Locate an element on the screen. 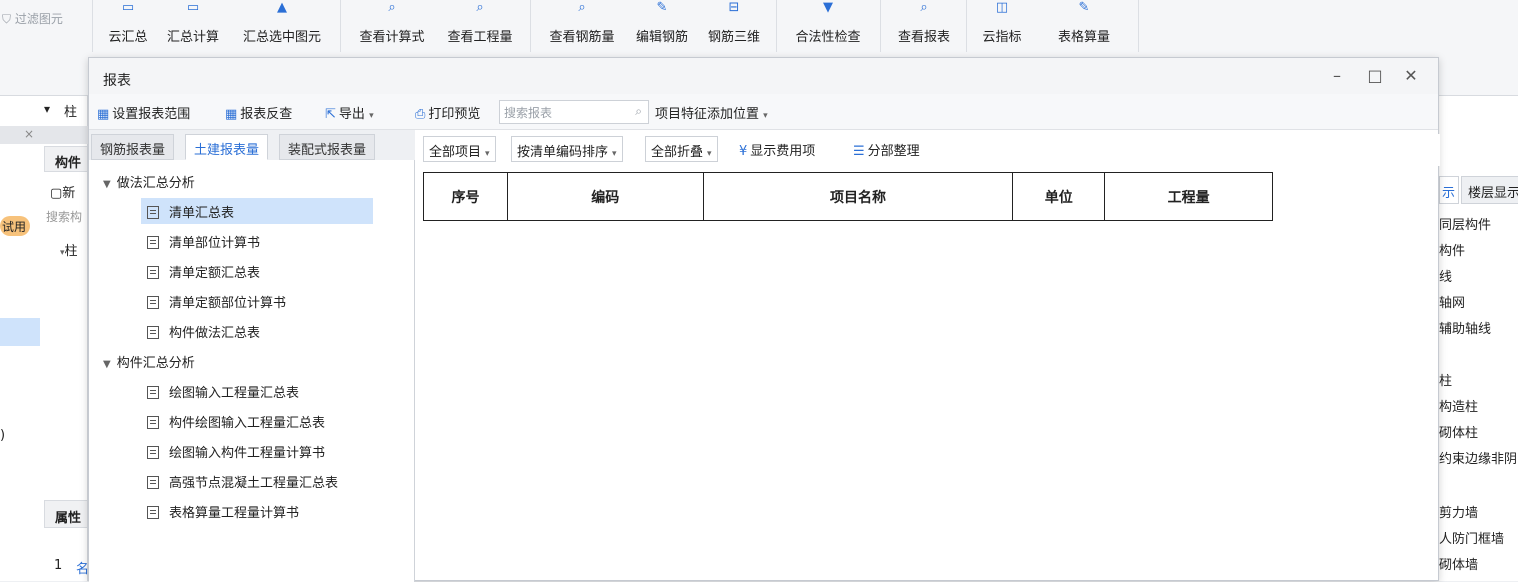 The image size is (1518, 582). layer-item: 构件 is located at coordinates (1452, 249).